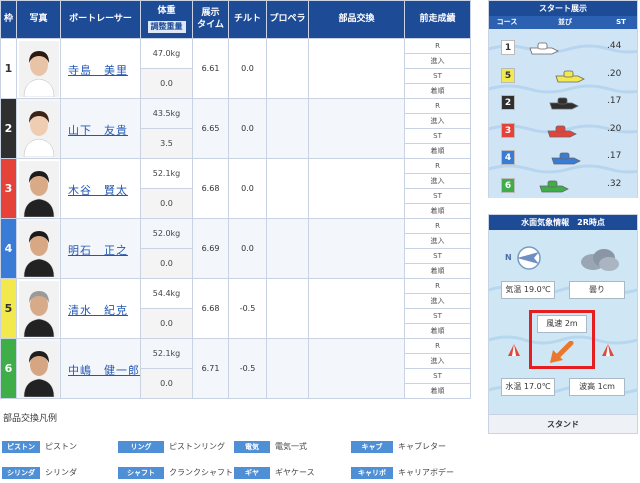  What do you see at coordinates (166, 293) in the screenshot?
I see `racer-weight: 54.4kg` at bounding box center [166, 293].